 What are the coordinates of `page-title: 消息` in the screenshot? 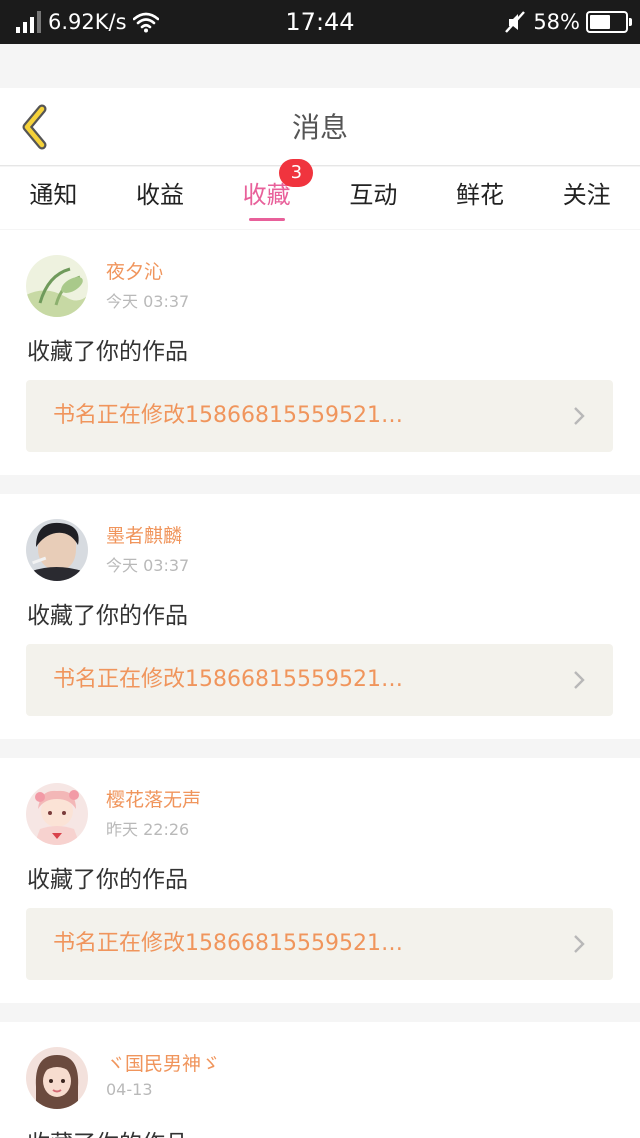 It's located at (319, 127).